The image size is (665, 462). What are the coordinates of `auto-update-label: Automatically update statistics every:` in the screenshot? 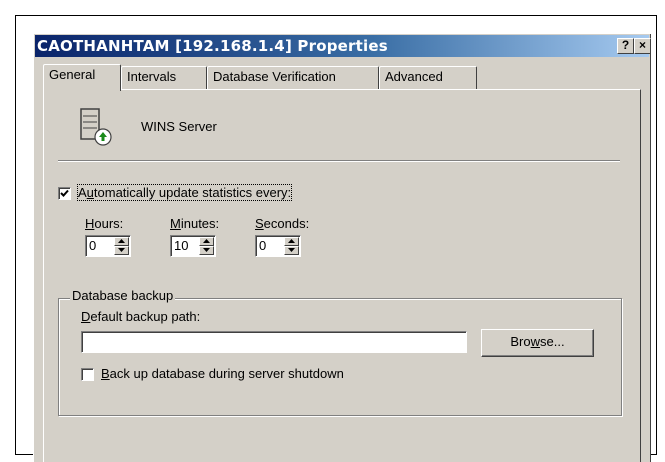 It's located at (184, 192).